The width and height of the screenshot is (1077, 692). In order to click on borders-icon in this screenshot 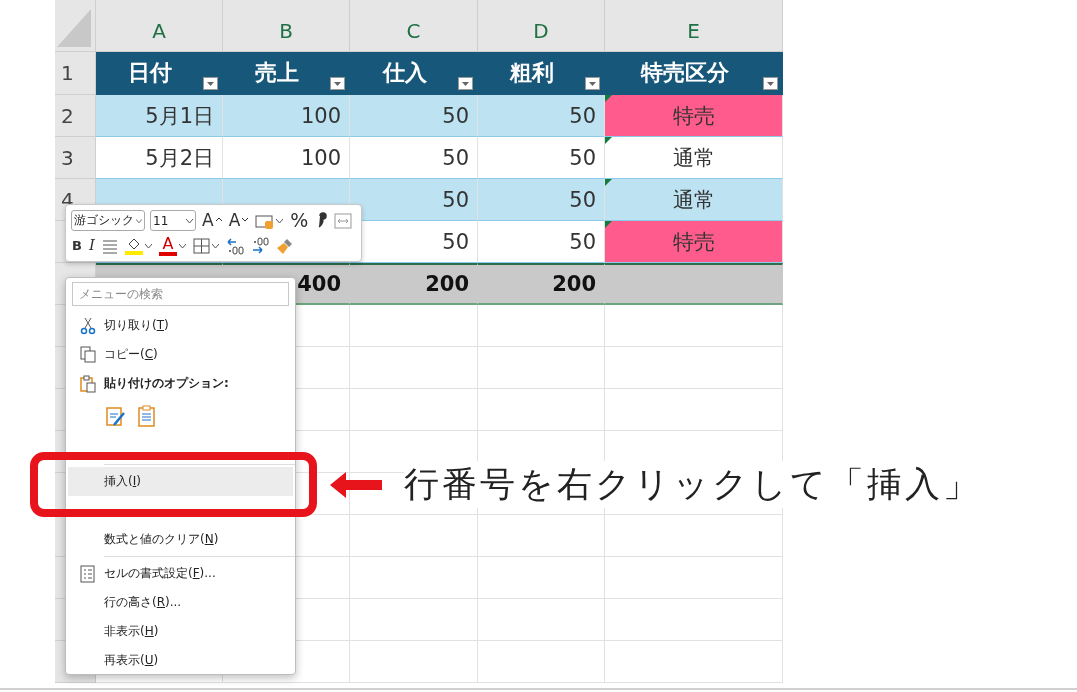, I will do `click(201, 245)`.